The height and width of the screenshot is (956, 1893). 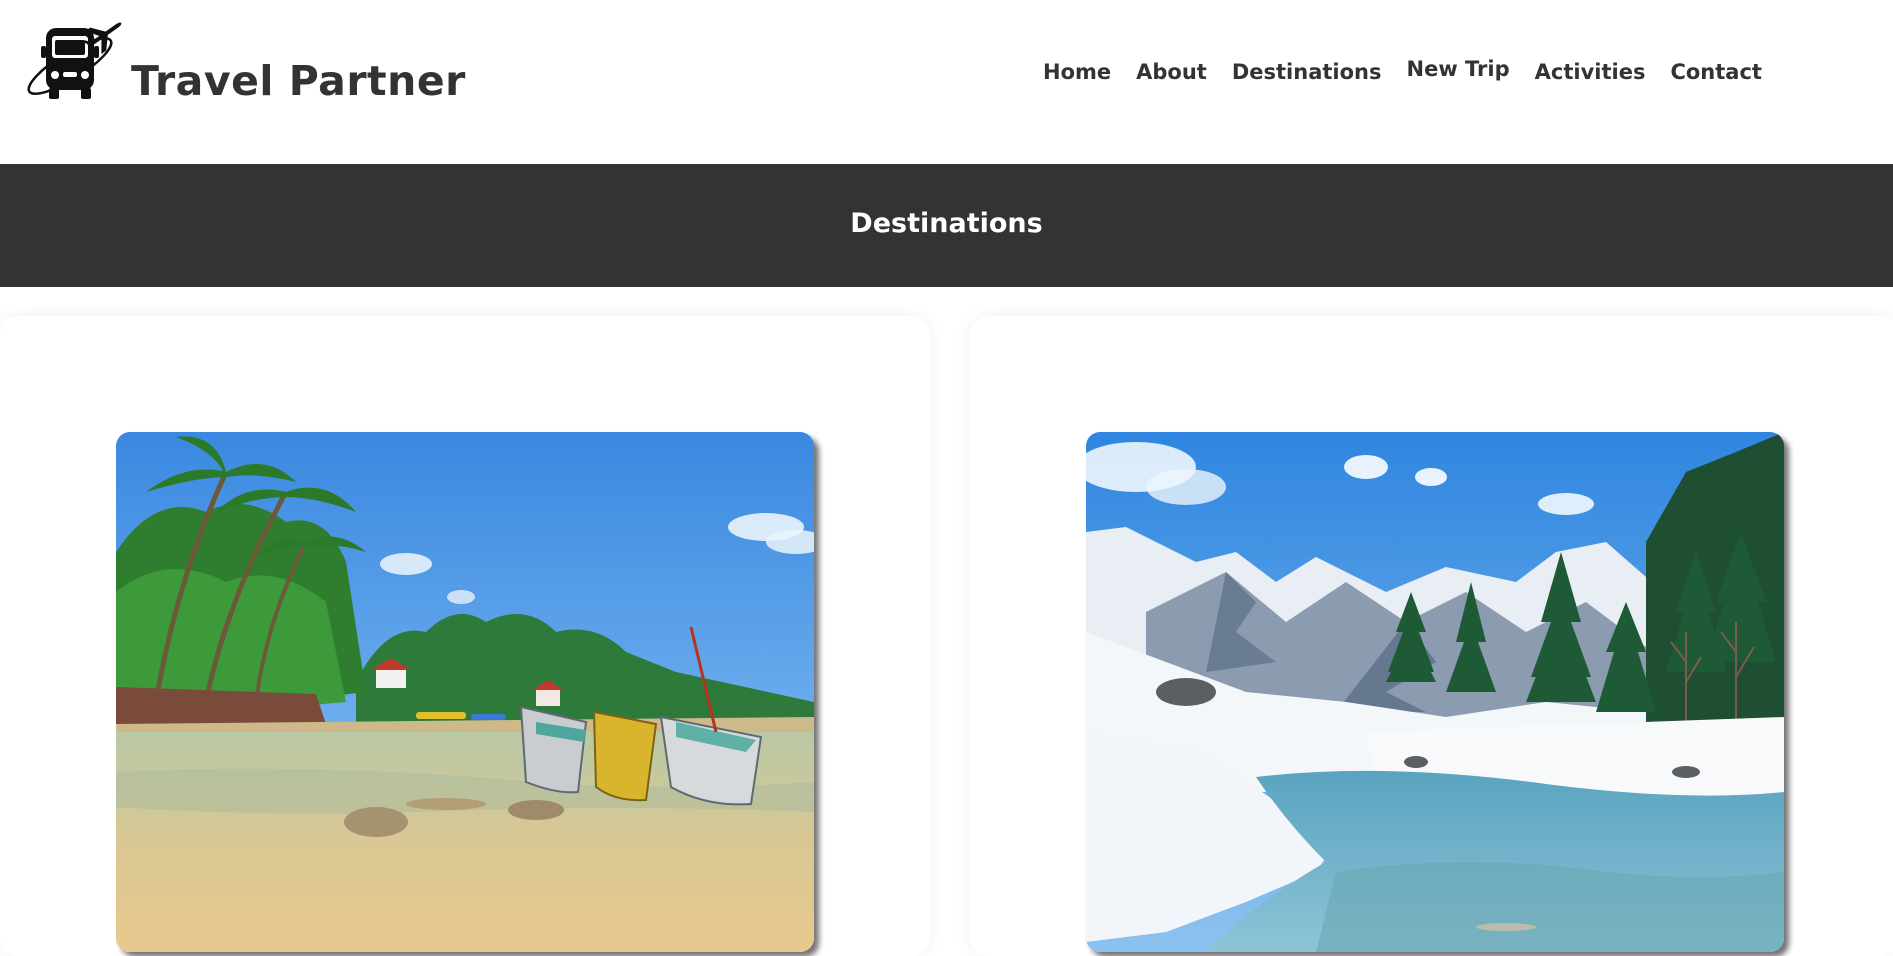 I want to click on nav-destinations: Destinations, so click(x=1307, y=72).